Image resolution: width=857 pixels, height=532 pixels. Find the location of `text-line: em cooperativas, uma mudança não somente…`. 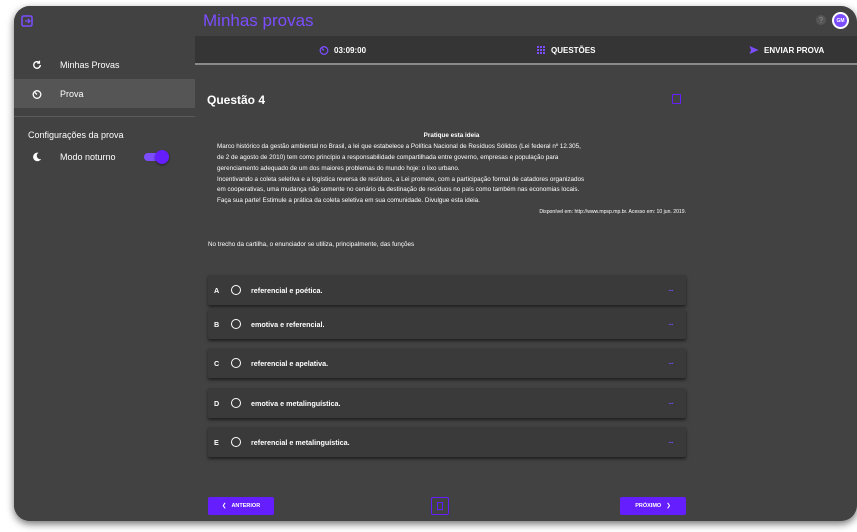

text-line: em cooperativas, uma mudança não somente… is located at coordinates (398, 190).